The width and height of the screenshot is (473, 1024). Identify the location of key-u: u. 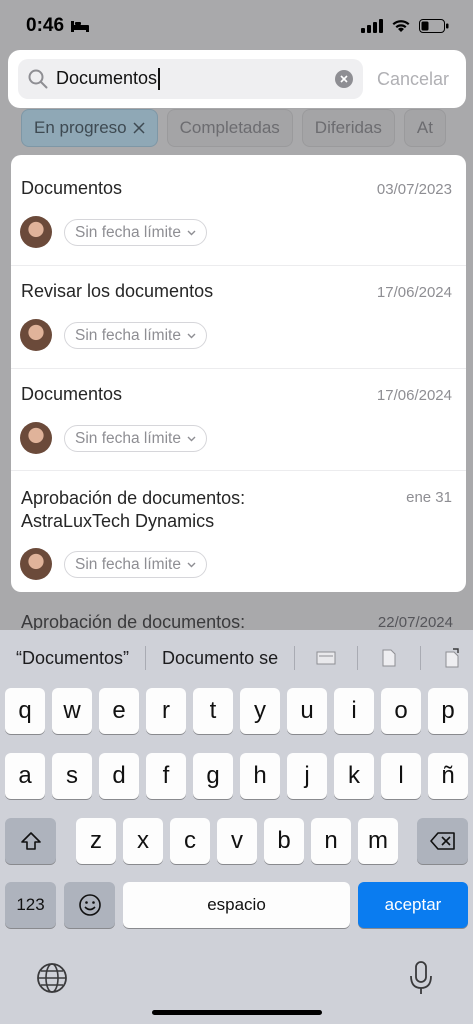
(307, 711).